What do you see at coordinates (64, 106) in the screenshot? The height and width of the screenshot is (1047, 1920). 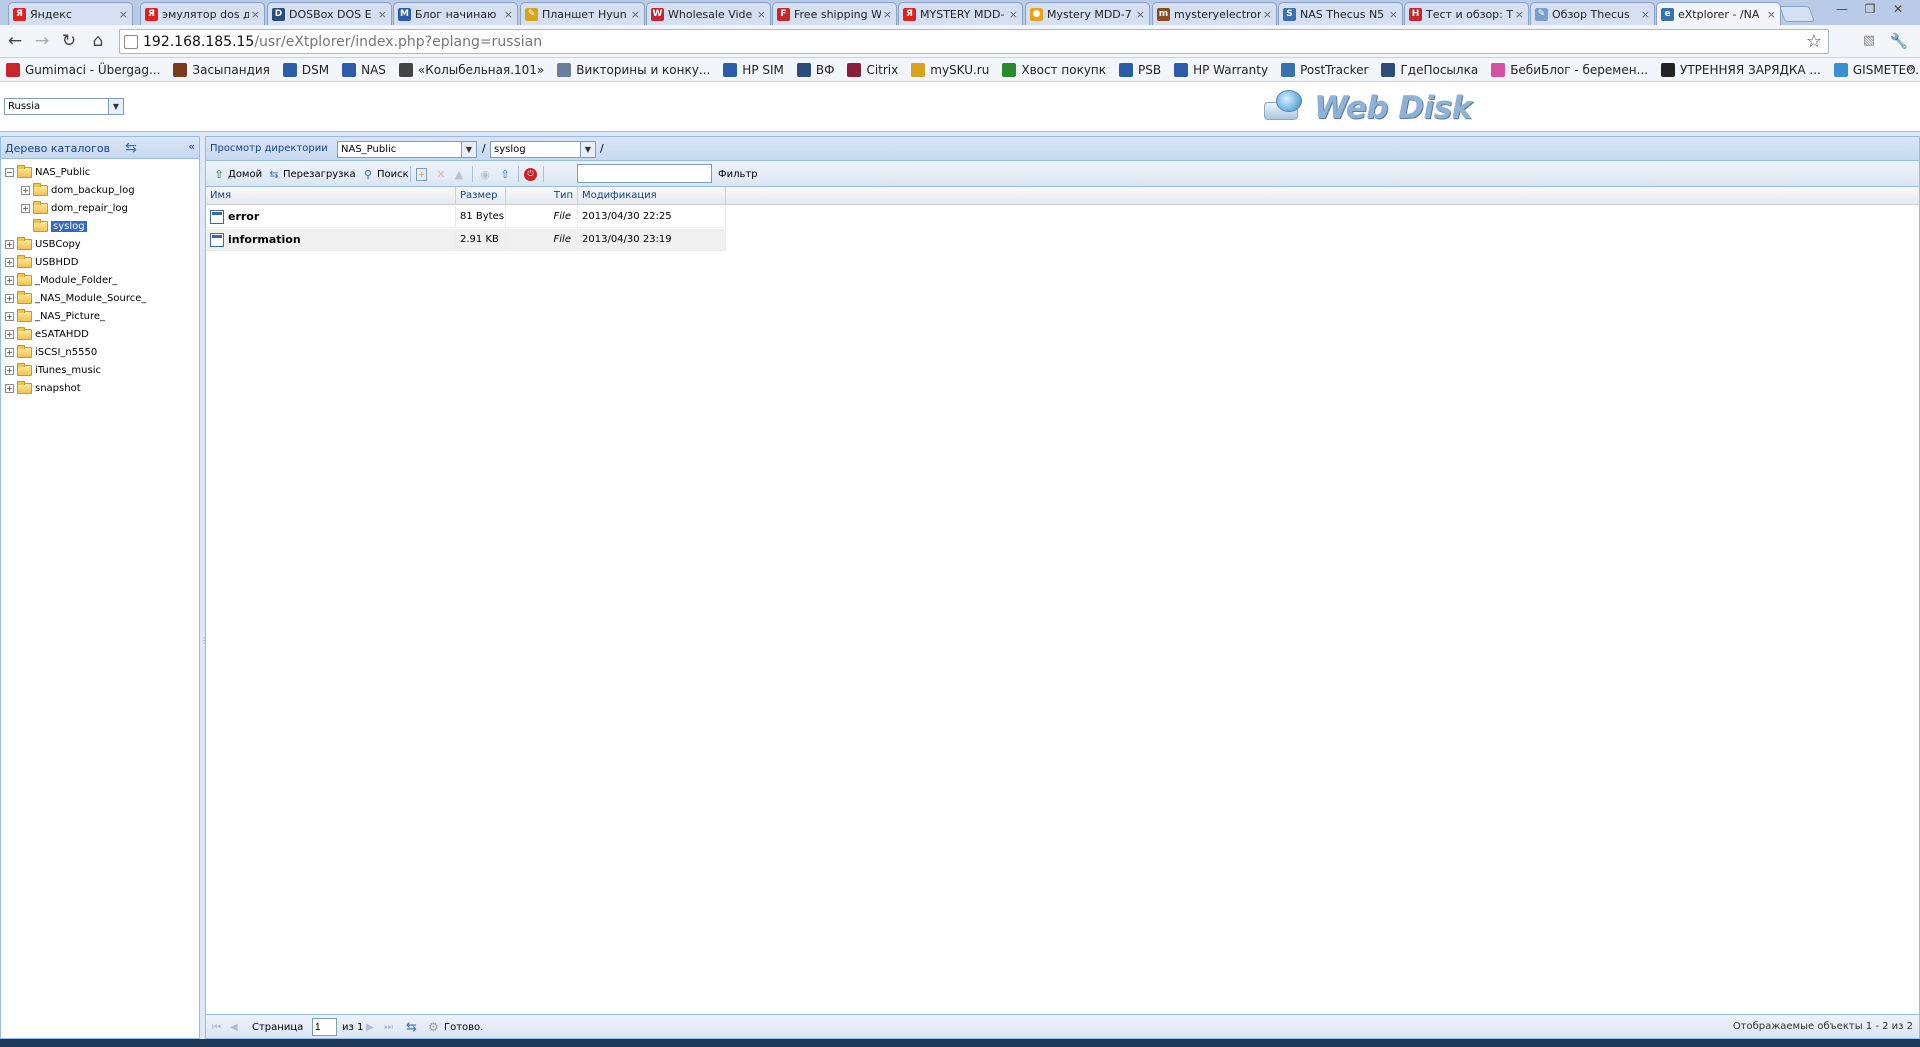 I see `language-select: Russia ▼` at bounding box center [64, 106].